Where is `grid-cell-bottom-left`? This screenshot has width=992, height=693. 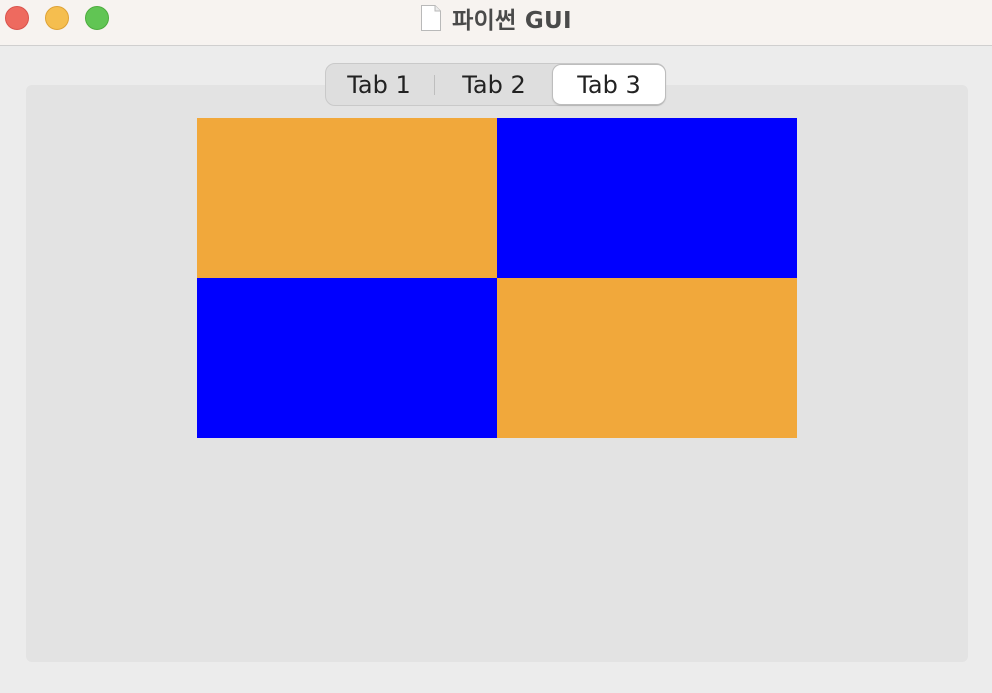
grid-cell-bottom-left is located at coordinates (347, 358).